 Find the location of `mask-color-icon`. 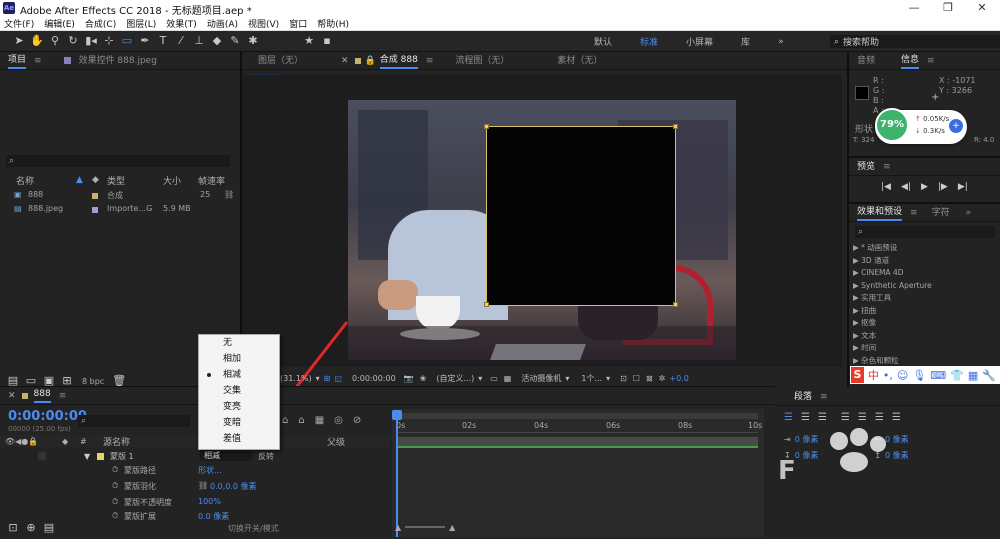

mask-color-icon is located at coordinates (100, 456).